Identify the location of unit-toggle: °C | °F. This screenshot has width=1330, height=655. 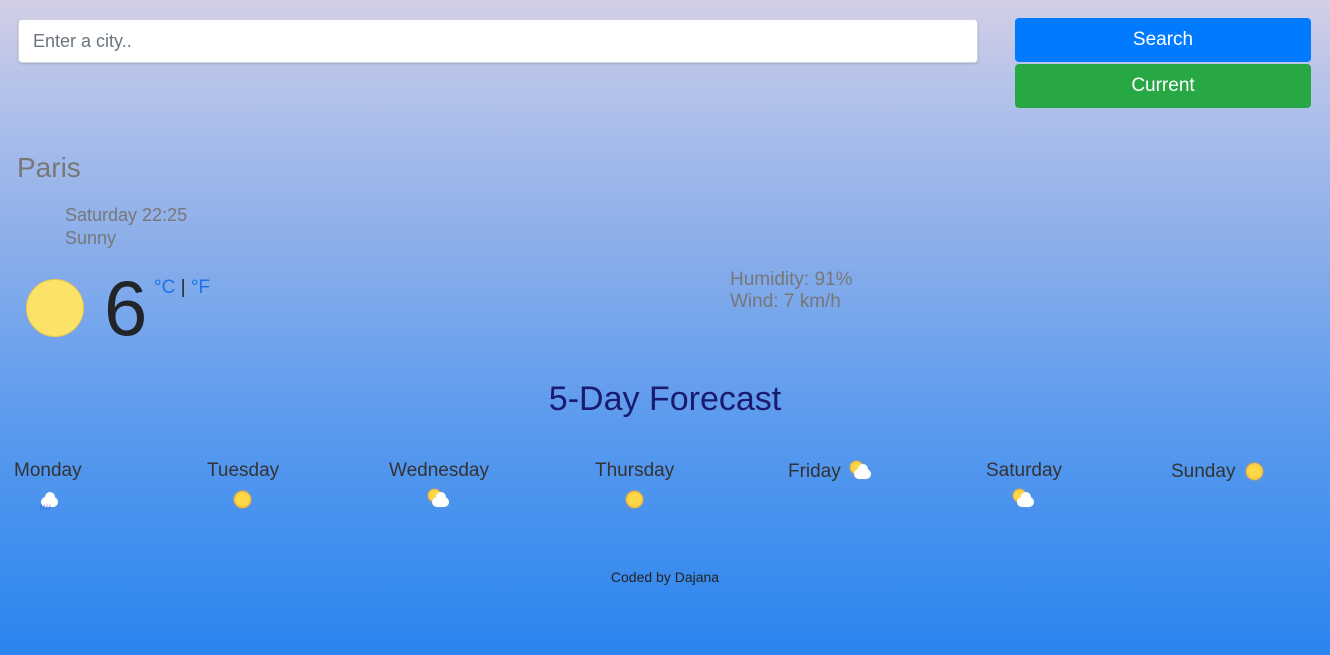
(182, 288).